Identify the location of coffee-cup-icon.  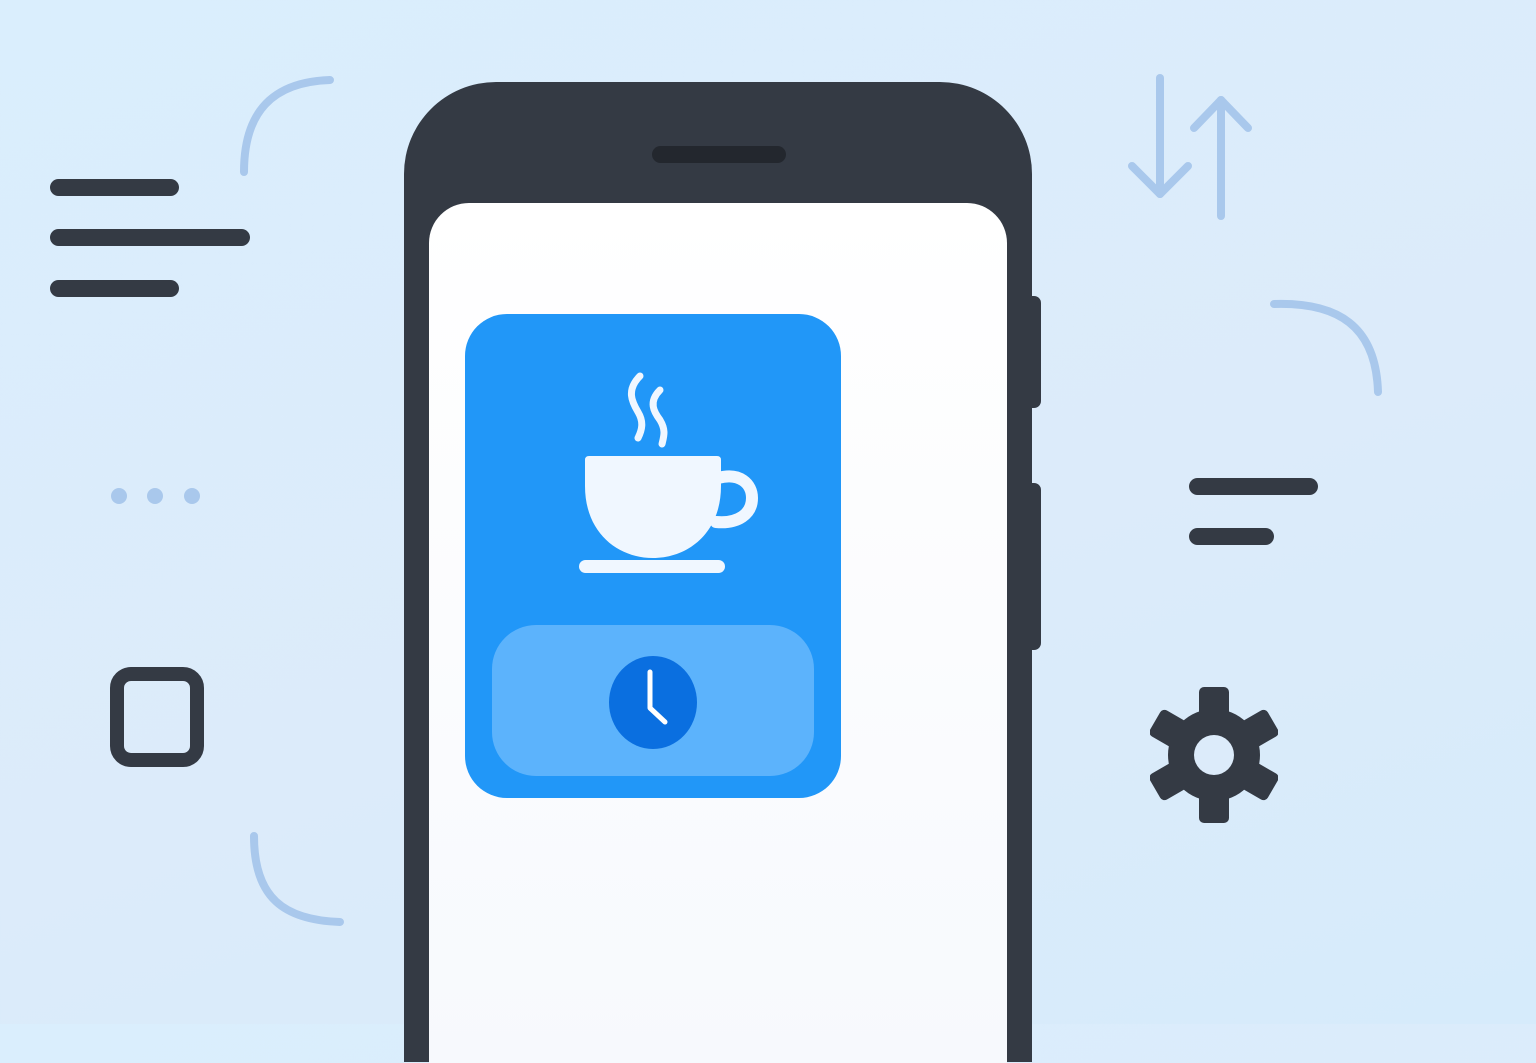
(669, 472).